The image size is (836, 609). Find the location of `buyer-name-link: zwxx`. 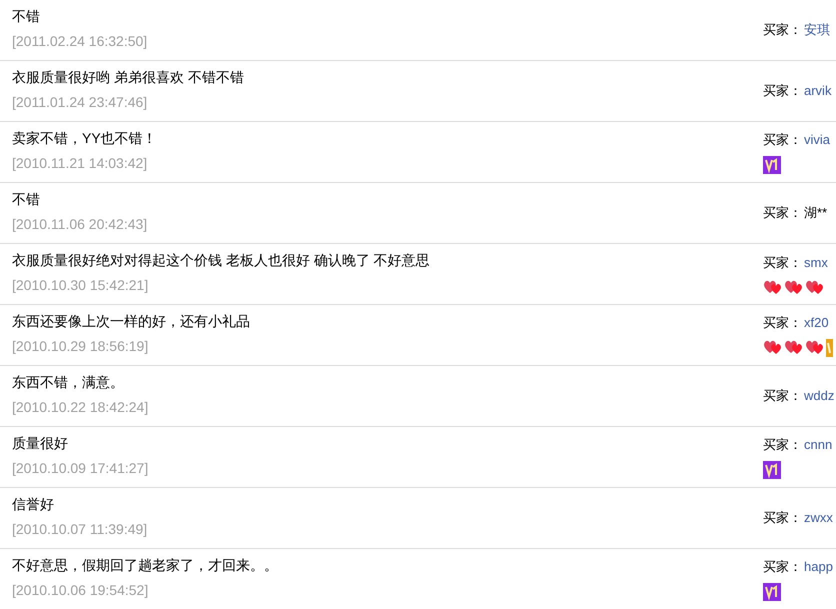

buyer-name-link: zwxx is located at coordinates (818, 518).